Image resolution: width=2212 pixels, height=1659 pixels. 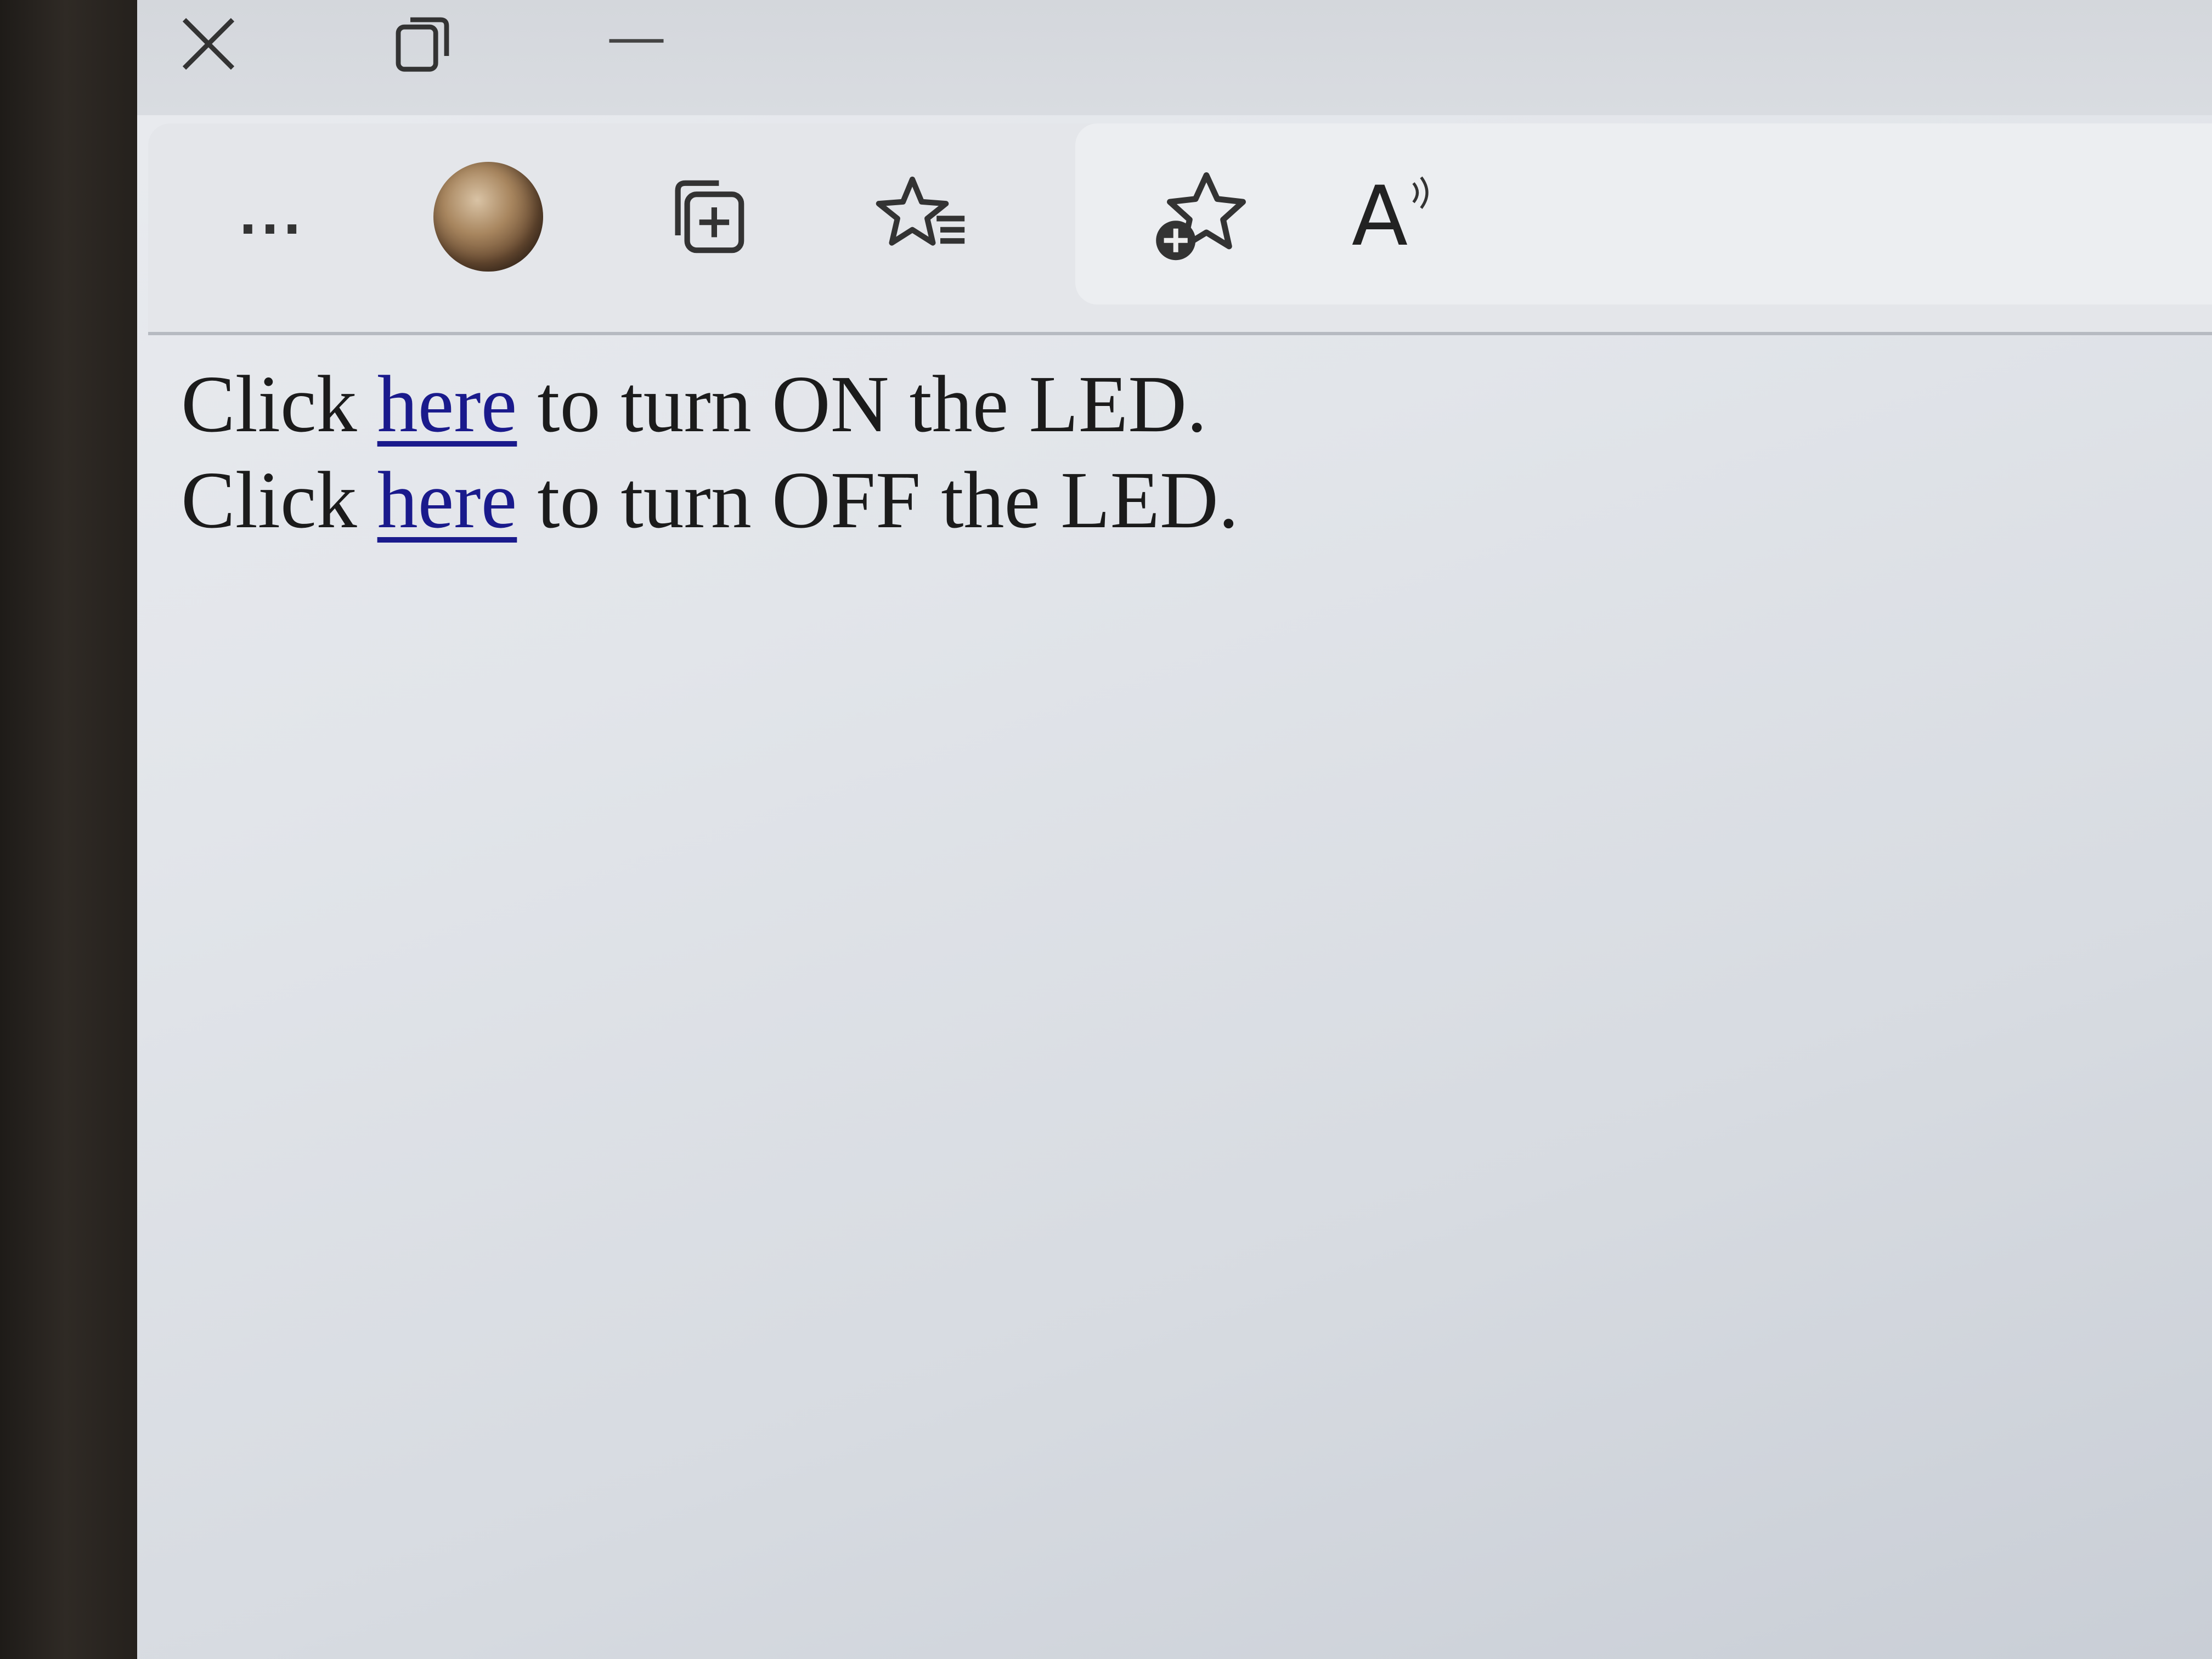 What do you see at coordinates (279, 500) in the screenshot?
I see `led-off-prefix: Click` at bounding box center [279, 500].